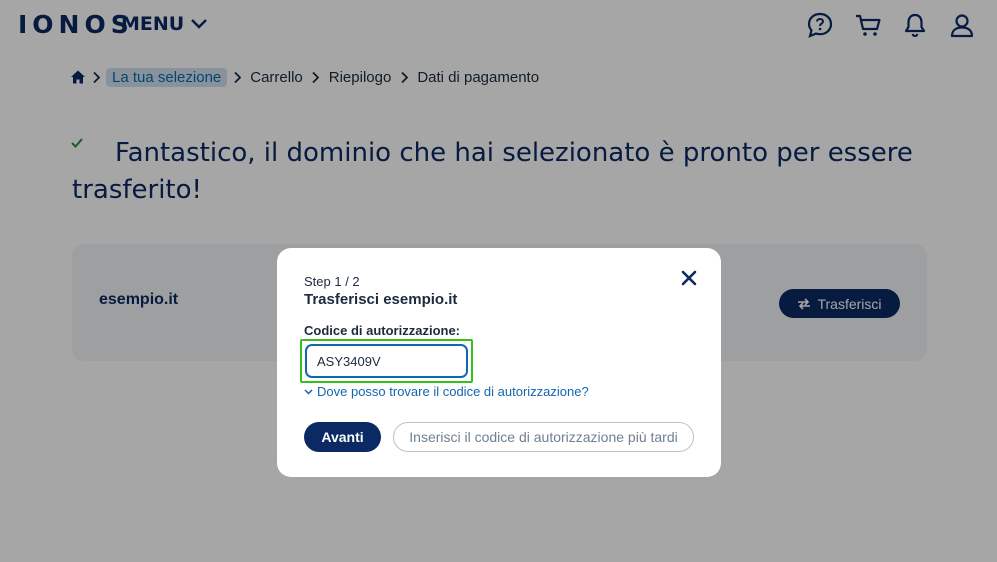 Image resolution: width=997 pixels, height=562 pixels. I want to click on auth-code-highlight, so click(386, 361).